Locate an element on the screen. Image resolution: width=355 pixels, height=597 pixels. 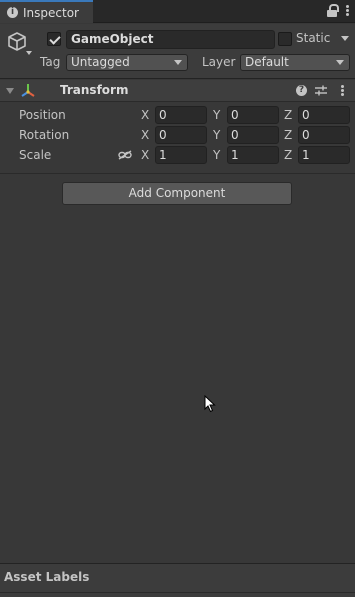
tag-value: Untagged is located at coordinates (100, 62).